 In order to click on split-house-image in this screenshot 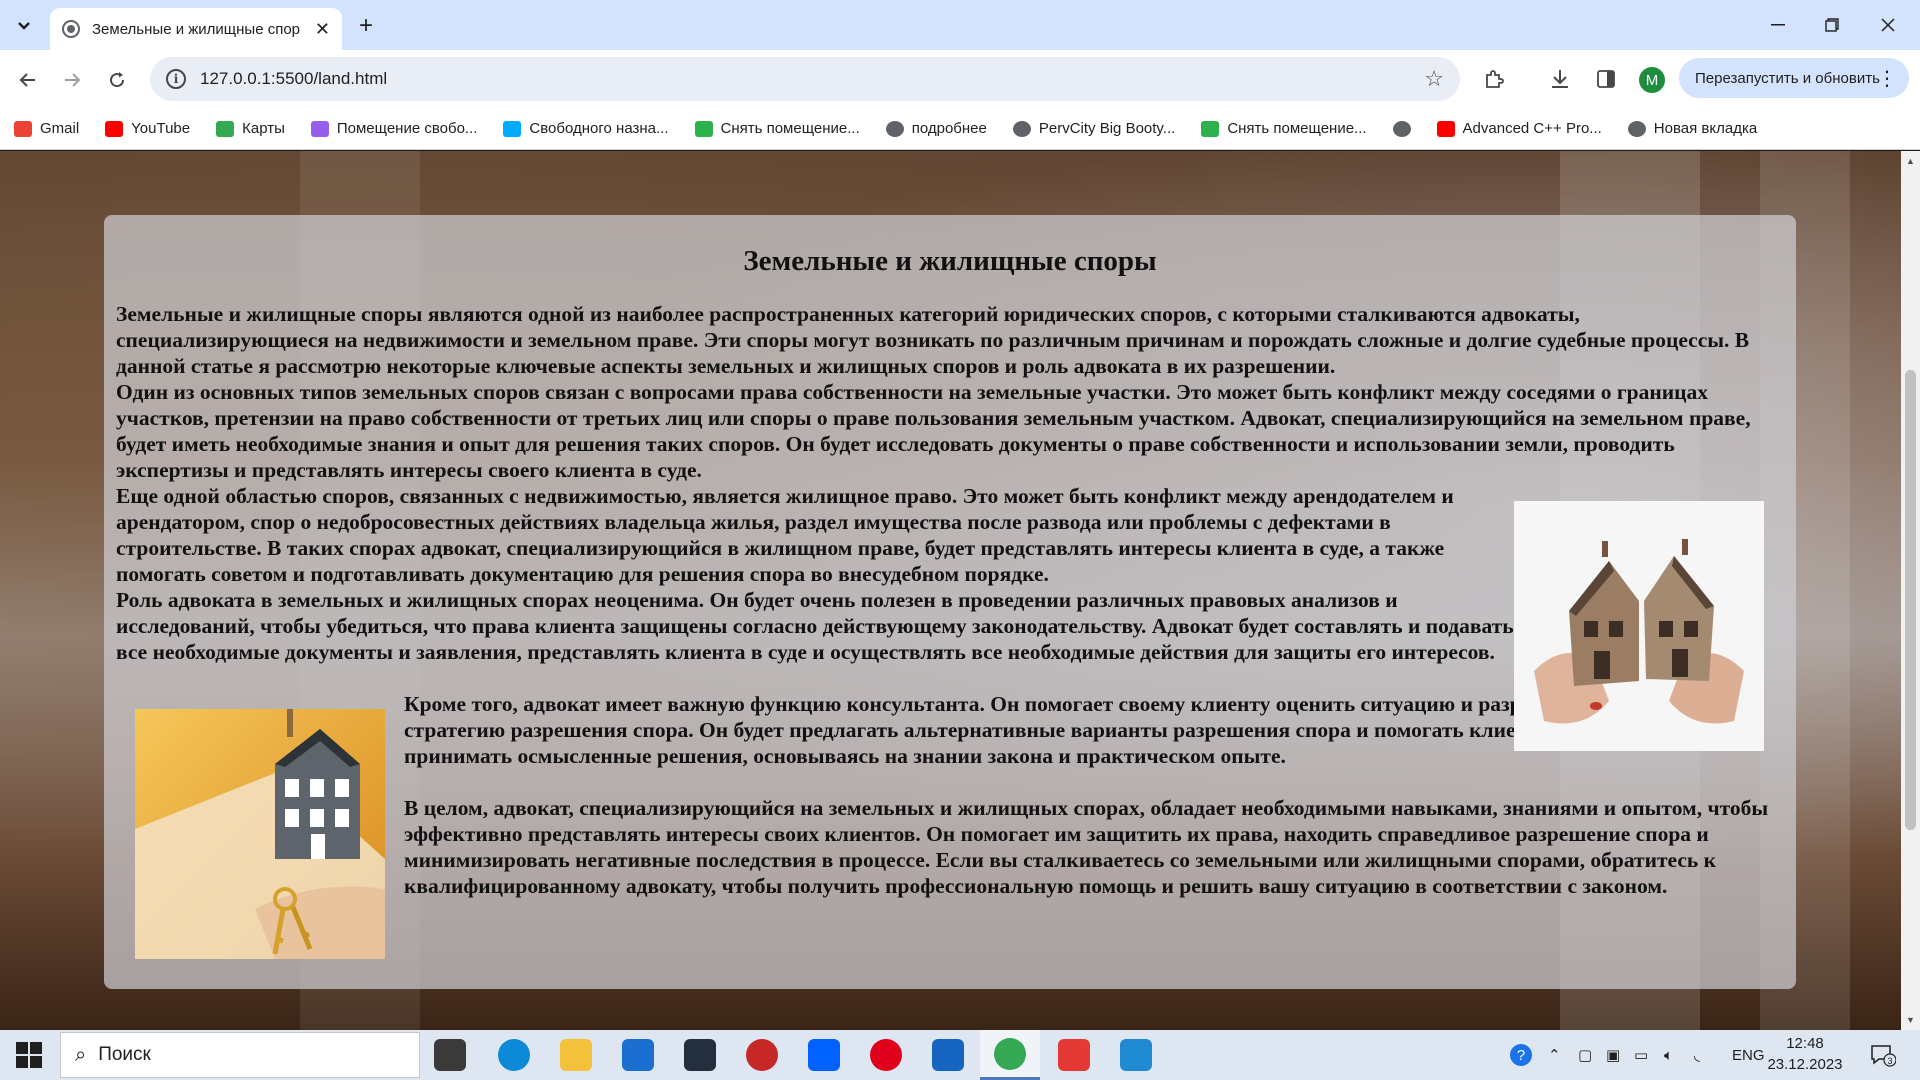, I will do `click(1639, 626)`.